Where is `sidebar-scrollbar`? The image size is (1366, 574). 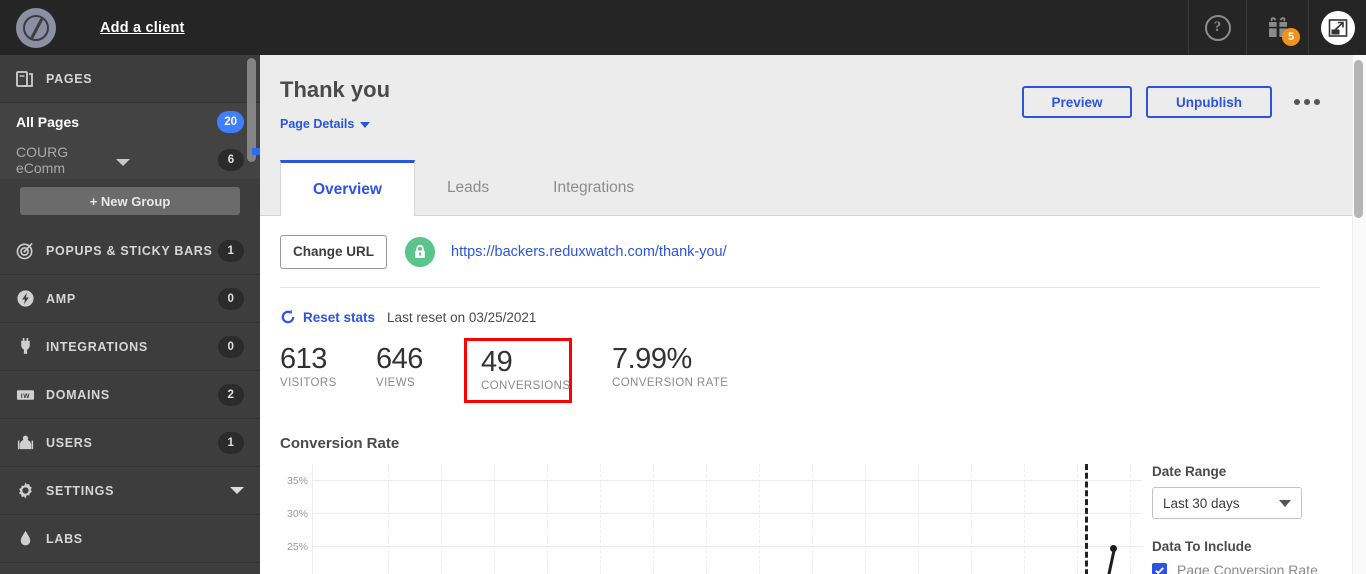
sidebar-scrollbar is located at coordinates (251, 110).